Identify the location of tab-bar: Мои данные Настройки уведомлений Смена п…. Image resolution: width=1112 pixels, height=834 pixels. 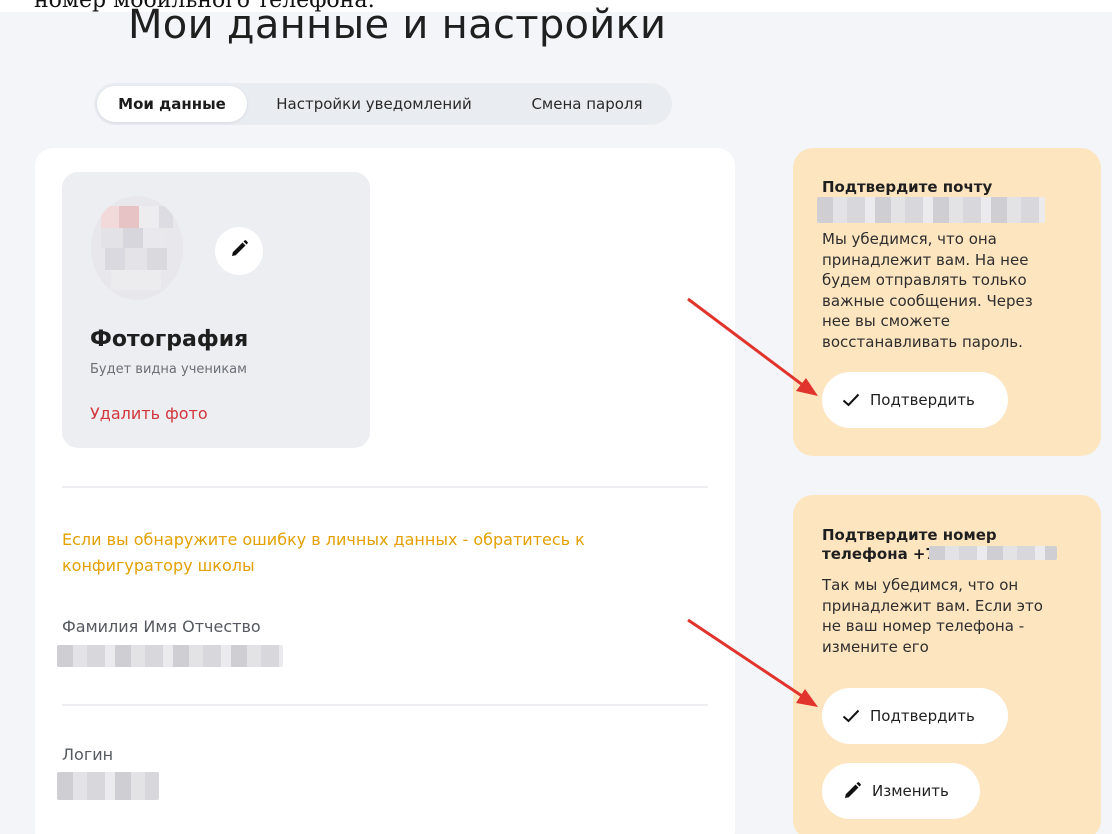
(383, 104).